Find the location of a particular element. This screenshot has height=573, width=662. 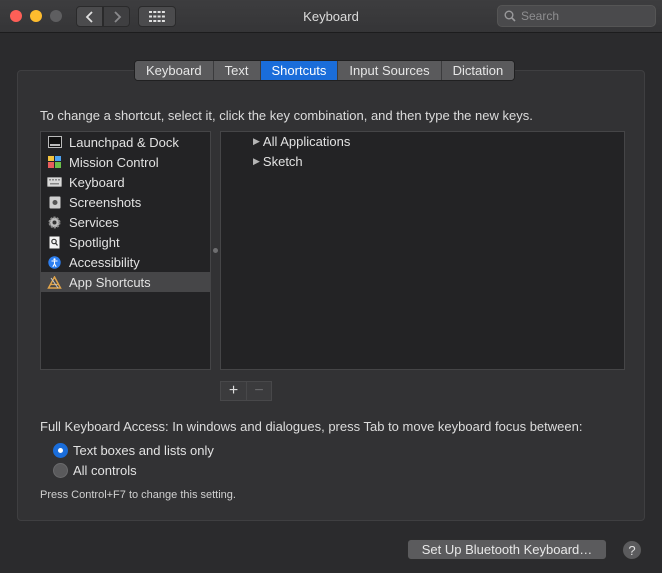

accessibility-icon is located at coordinates (54, 262).